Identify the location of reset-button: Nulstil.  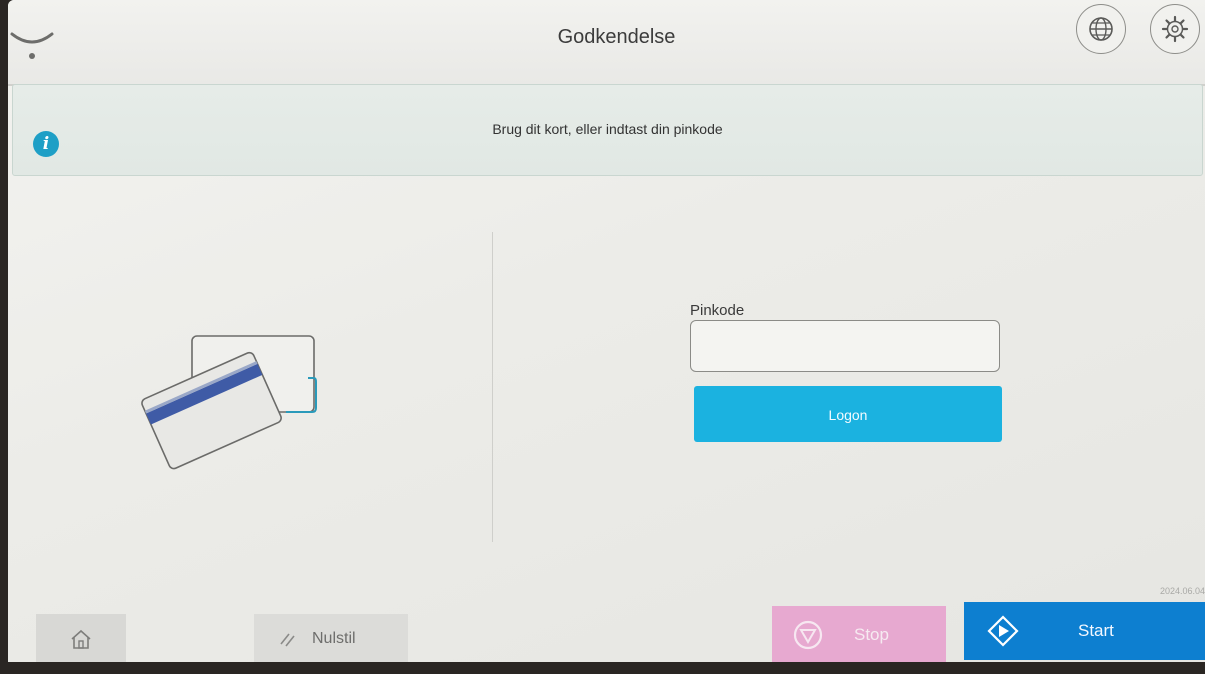
(331, 638).